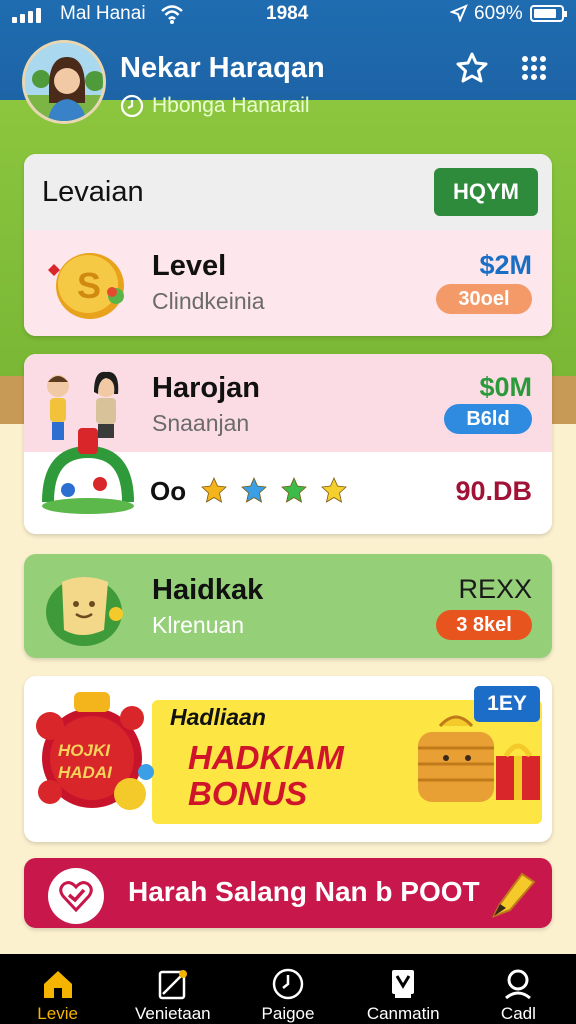 Image resolution: width=576 pixels, height=1024 pixels. Describe the element at coordinates (495, 589) in the screenshot. I see `haidkak-price: REXX` at that location.